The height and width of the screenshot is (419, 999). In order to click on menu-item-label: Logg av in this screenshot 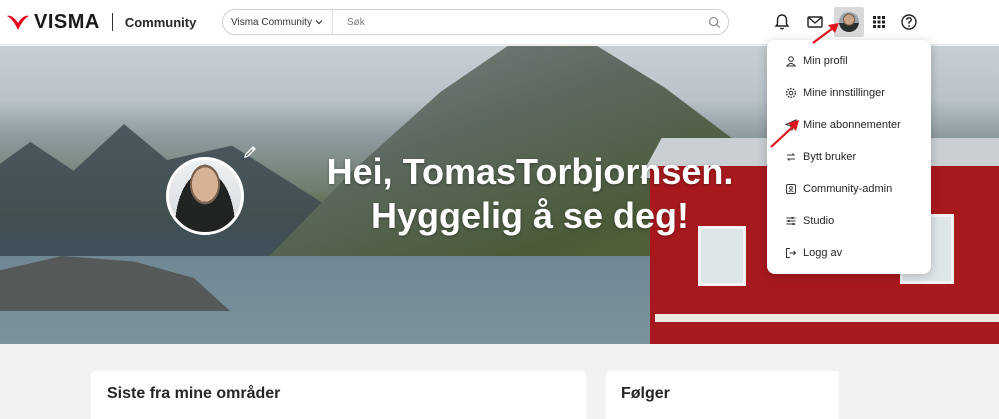, I will do `click(823, 253)`.